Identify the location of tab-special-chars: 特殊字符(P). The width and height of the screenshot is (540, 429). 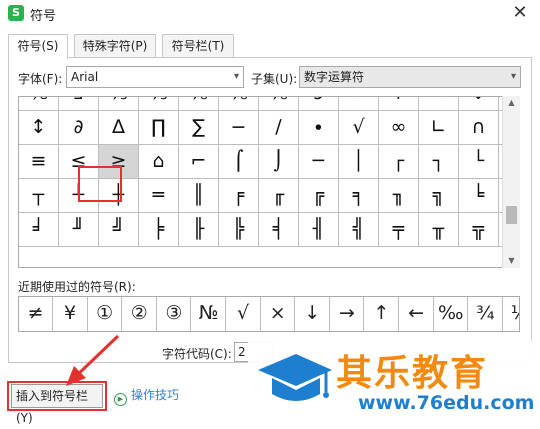
(115, 46).